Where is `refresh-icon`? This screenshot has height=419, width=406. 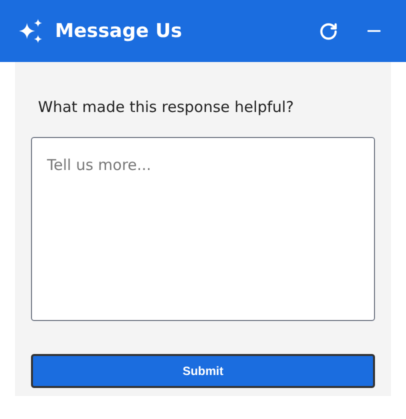 refresh-icon is located at coordinates (328, 31).